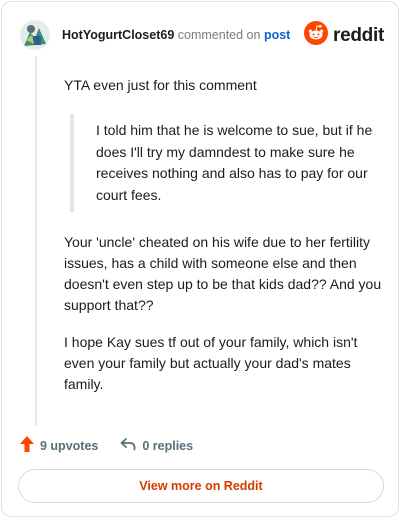  What do you see at coordinates (30, 445) in the screenshot?
I see `upvote-arrow-icon` at bounding box center [30, 445].